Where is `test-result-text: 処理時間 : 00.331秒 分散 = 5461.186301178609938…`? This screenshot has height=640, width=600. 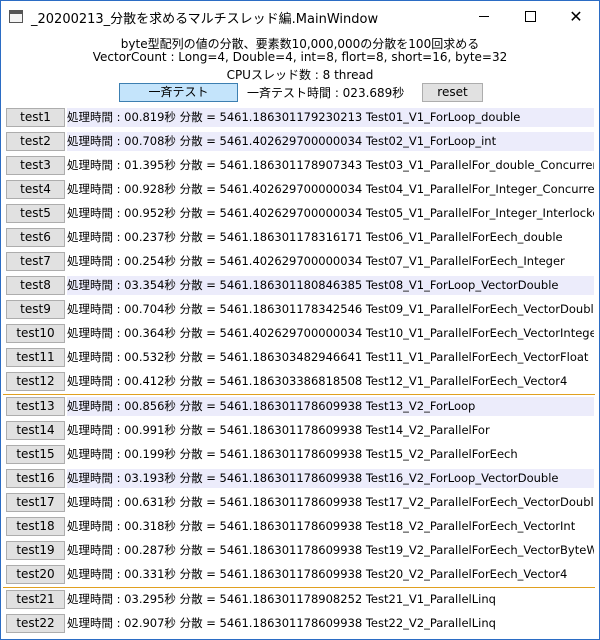 test-result-text: 処理時間 : 00.331秒 分散 = 5461.186301178609938… is located at coordinates (317, 574).